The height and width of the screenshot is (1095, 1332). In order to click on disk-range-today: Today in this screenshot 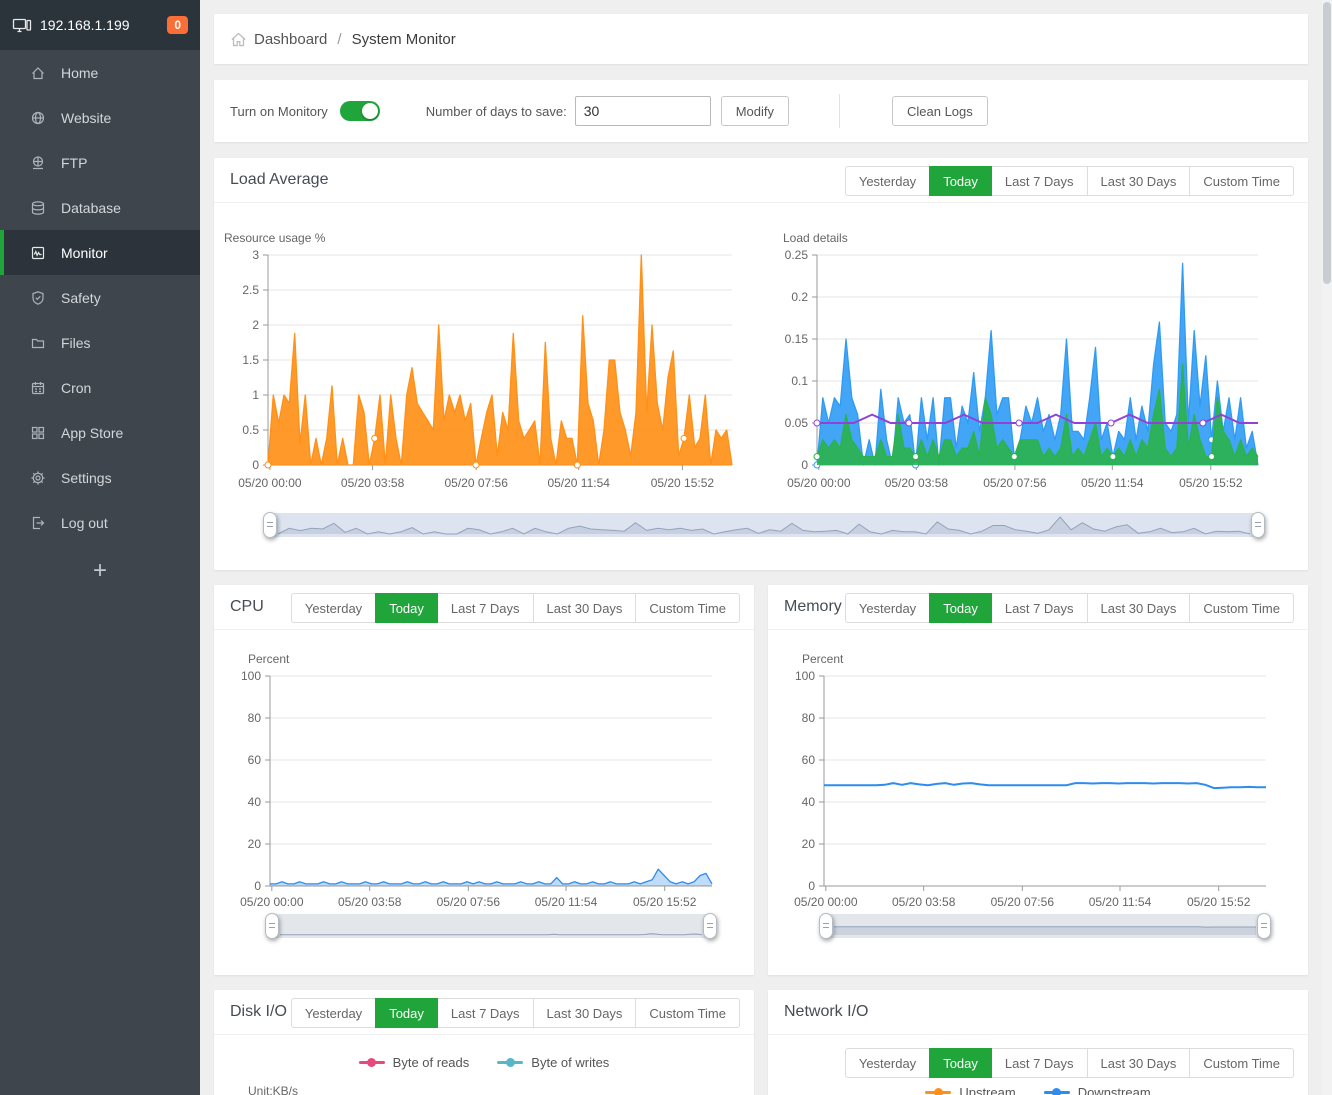, I will do `click(406, 1013)`.